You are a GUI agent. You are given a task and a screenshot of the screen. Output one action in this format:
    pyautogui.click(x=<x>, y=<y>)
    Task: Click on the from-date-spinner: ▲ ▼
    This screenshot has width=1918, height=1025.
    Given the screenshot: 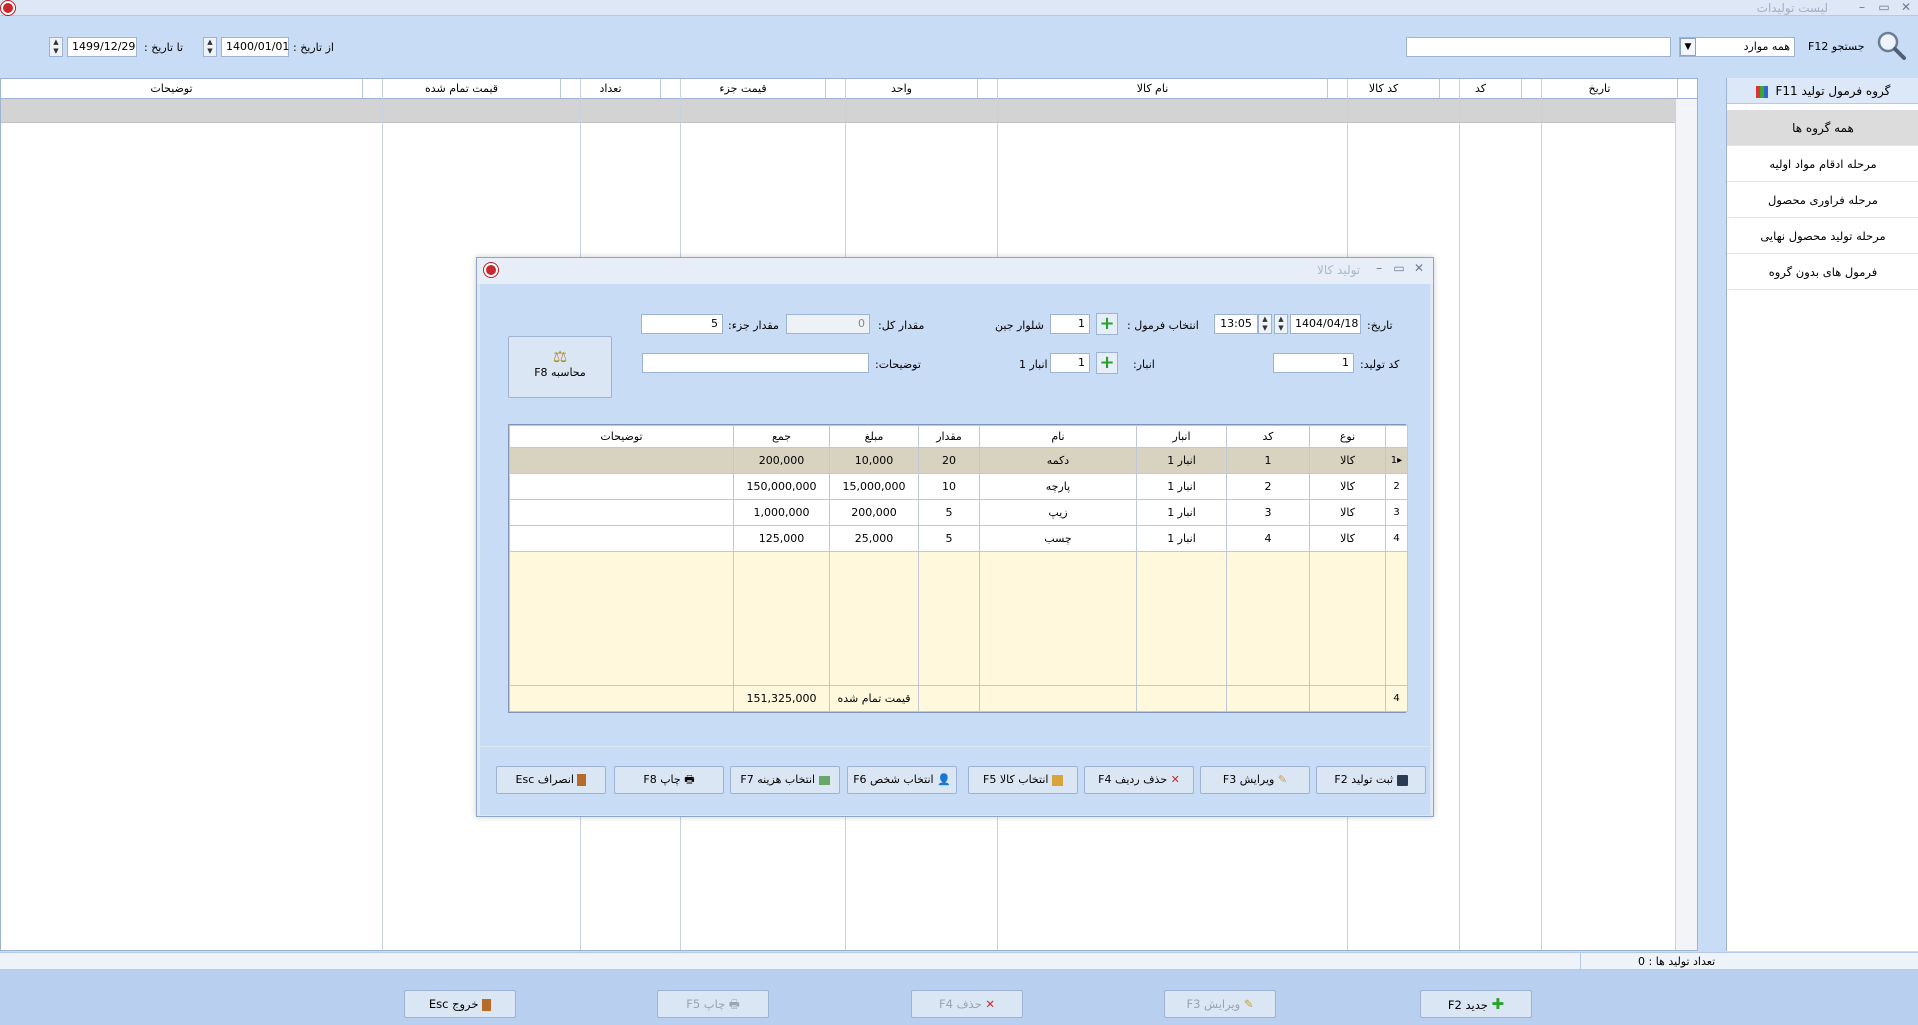 What is the action you would take?
    pyautogui.click(x=210, y=47)
    